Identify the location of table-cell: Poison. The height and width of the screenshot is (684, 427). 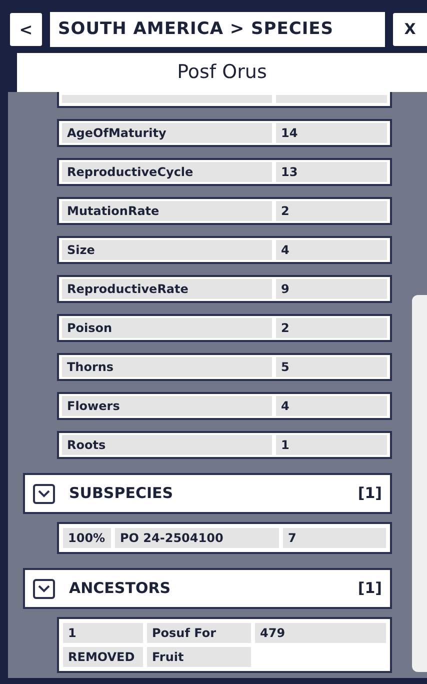
(167, 328).